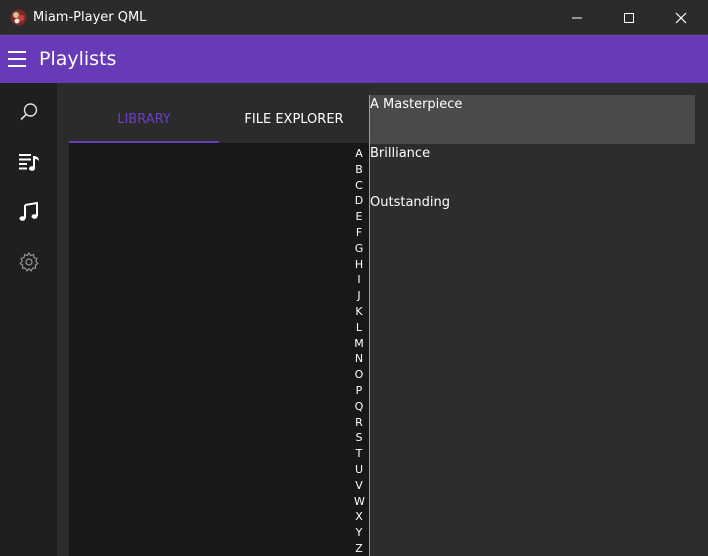 The width and height of the screenshot is (708, 556). I want to click on alphabet-index: ABCDEFGHIJKLMNOPQRSTUVWXYZ, so click(359, 351).